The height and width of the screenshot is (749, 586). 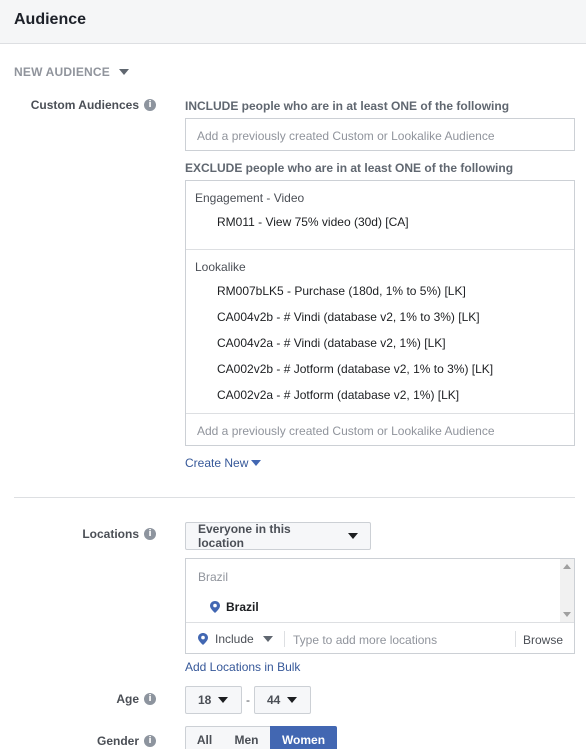 What do you see at coordinates (217, 463) in the screenshot?
I see `create-new-label: Create New` at bounding box center [217, 463].